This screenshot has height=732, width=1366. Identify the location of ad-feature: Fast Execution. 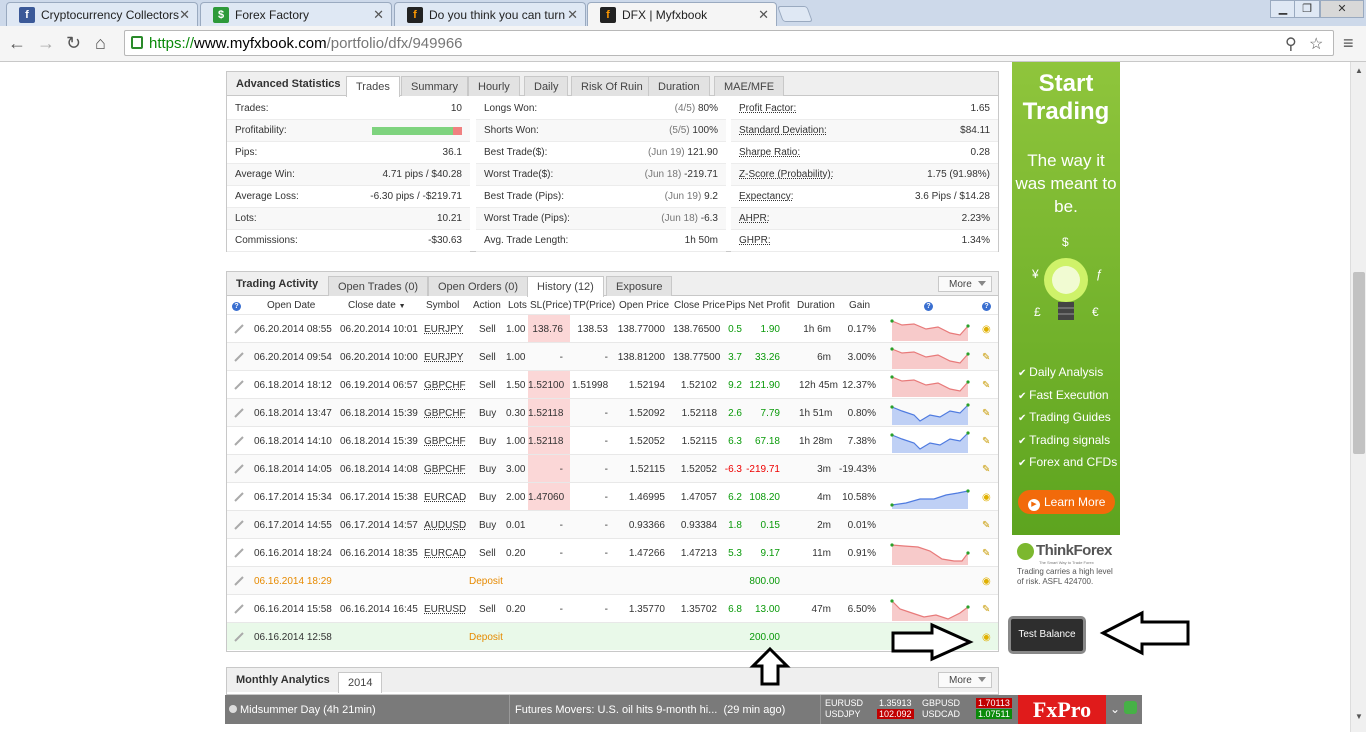
(1067, 396).